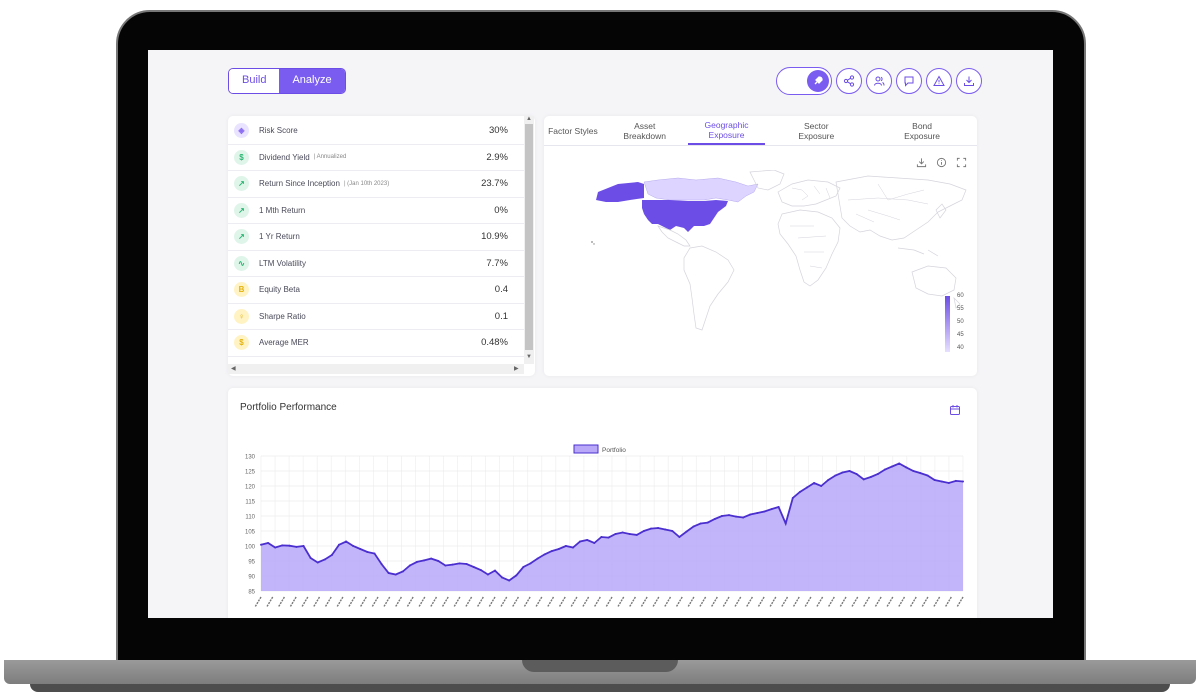  Describe the element at coordinates (921, 162) in the screenshot. I see `download-icon` at that location.